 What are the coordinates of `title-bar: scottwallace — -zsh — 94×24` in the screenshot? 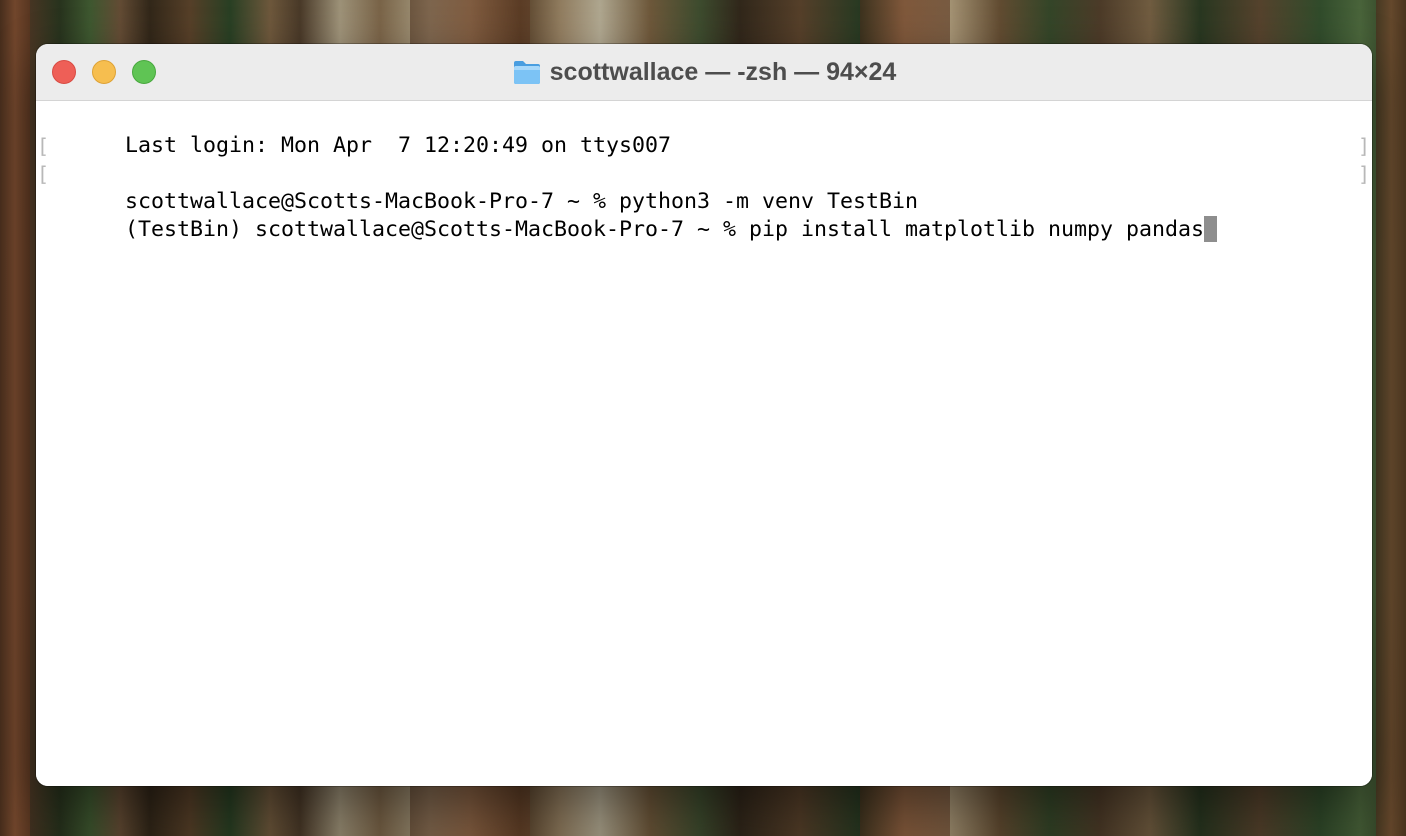 It's located at (704, 72).